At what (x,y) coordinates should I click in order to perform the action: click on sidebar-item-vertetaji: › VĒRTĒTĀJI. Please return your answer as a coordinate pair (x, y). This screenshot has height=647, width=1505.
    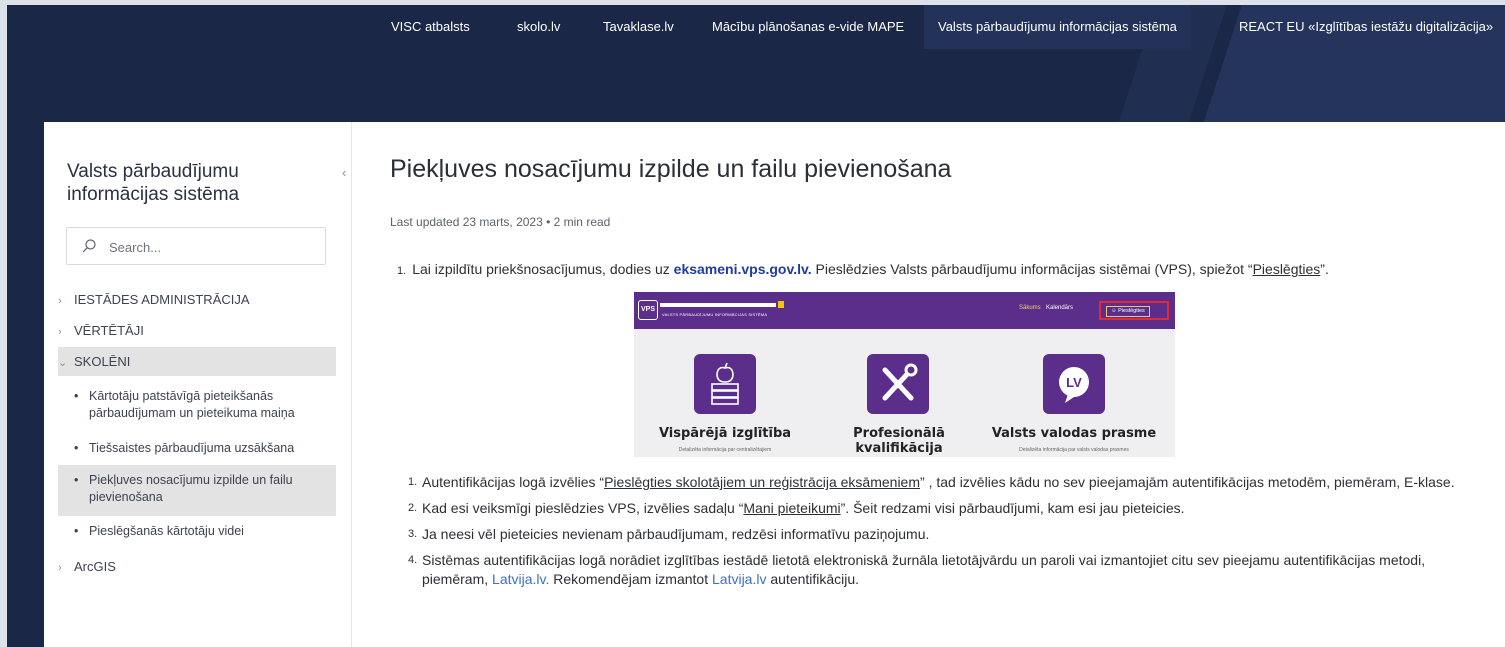
    Looking at the image, I should click on (197, 330).